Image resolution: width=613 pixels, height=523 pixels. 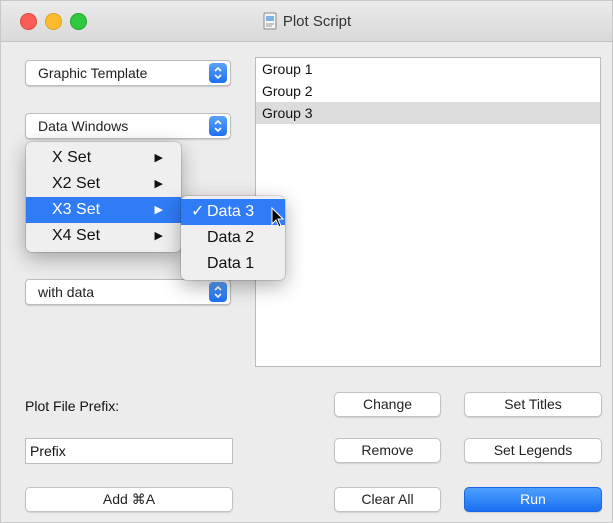 What do you see at coordinates (103, 236) in the screenshot?
I see `menu-item-x4-set: X4 Set ▶` at bounding box center [103, 236].